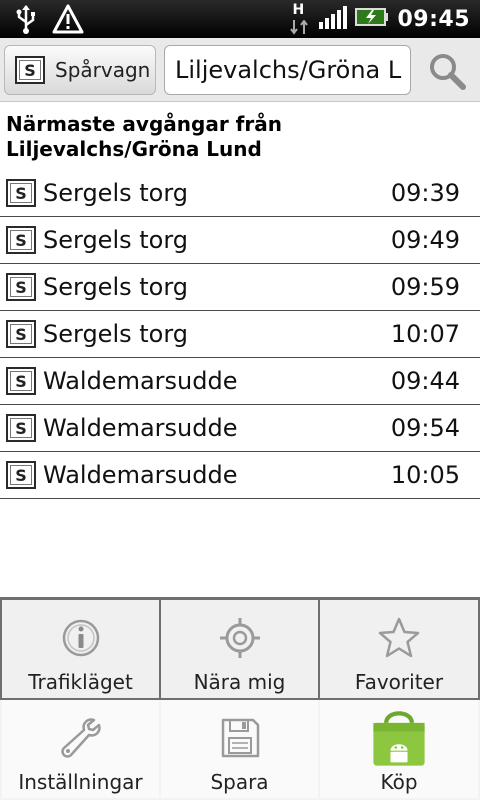  What do you see at coordinates (399, 637) in the screenshot?
I see `star-icon` at bounding box center [399, 637].